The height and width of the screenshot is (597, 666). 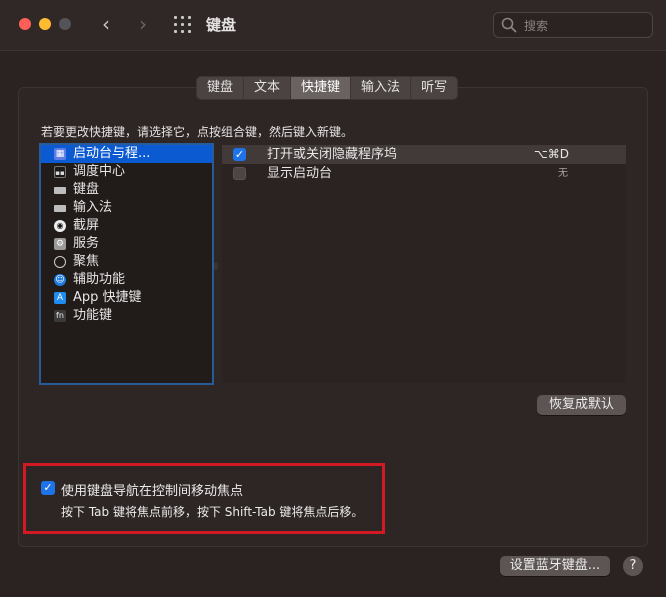 What do you see at coordinates (99, 279) in the screenshot?
I see `category-label: 辅助功能` at bounding box center [99, 279].